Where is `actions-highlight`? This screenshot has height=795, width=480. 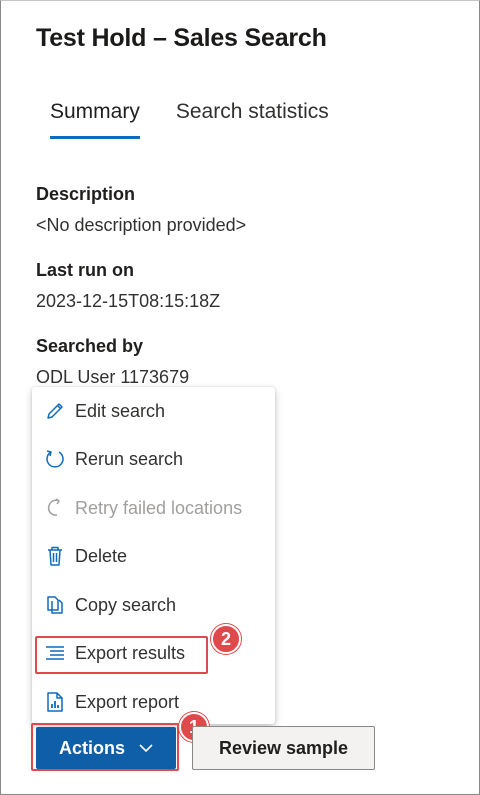 actions-highlight is located at coordinates (105, 747).